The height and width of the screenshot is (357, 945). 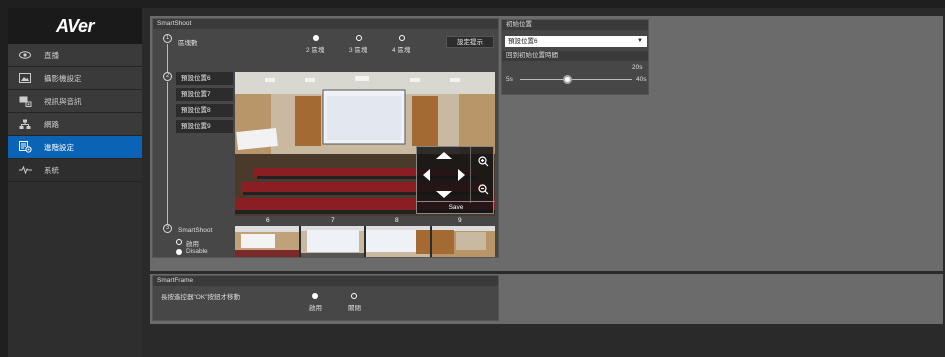 What do you see at coordinates (204, 126) in the screenshot?
I see `preset-9-button: 預設位置9` at bounding box center [204, 126].